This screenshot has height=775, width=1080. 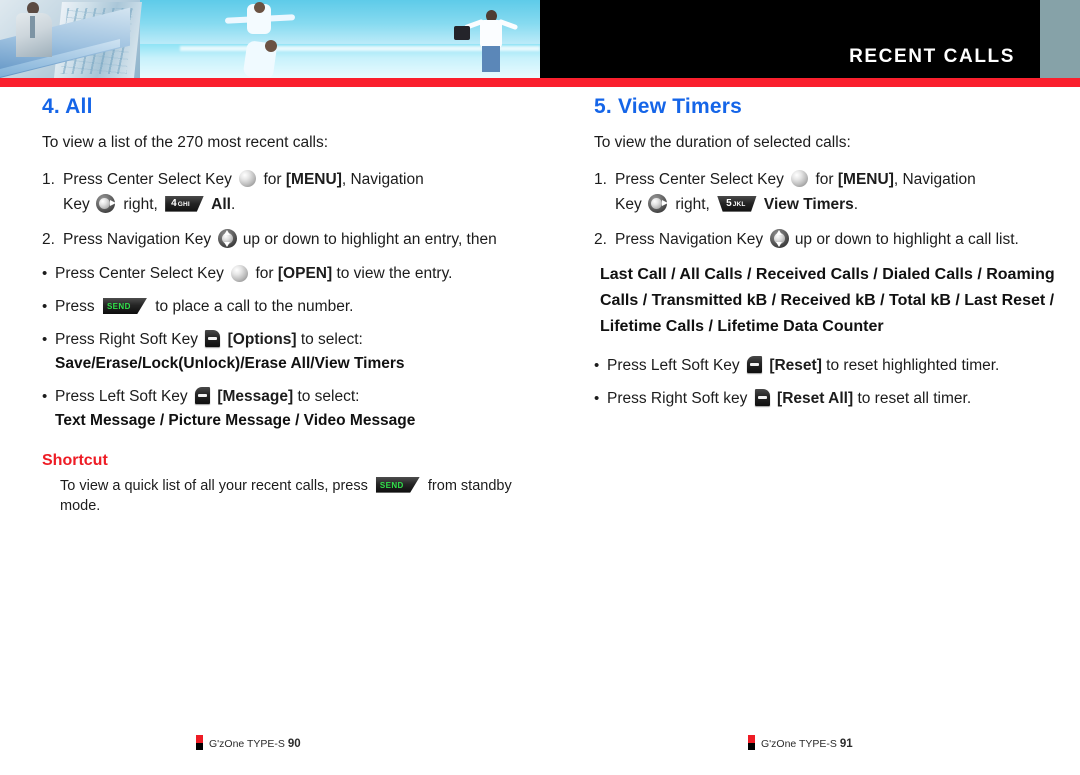 I want to click on left-bullet1-open-label: [OPEN], so click(x=305, y=274).